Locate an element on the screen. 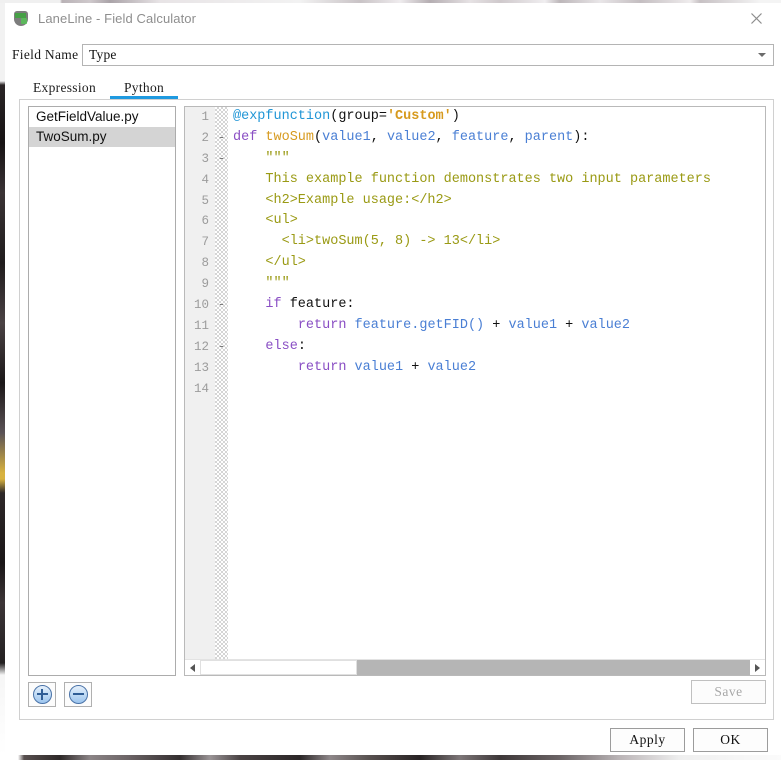 Image resolution: width=781 pixels, height=760 pixels. line-number: 2 is located at coordinates (205, 137).